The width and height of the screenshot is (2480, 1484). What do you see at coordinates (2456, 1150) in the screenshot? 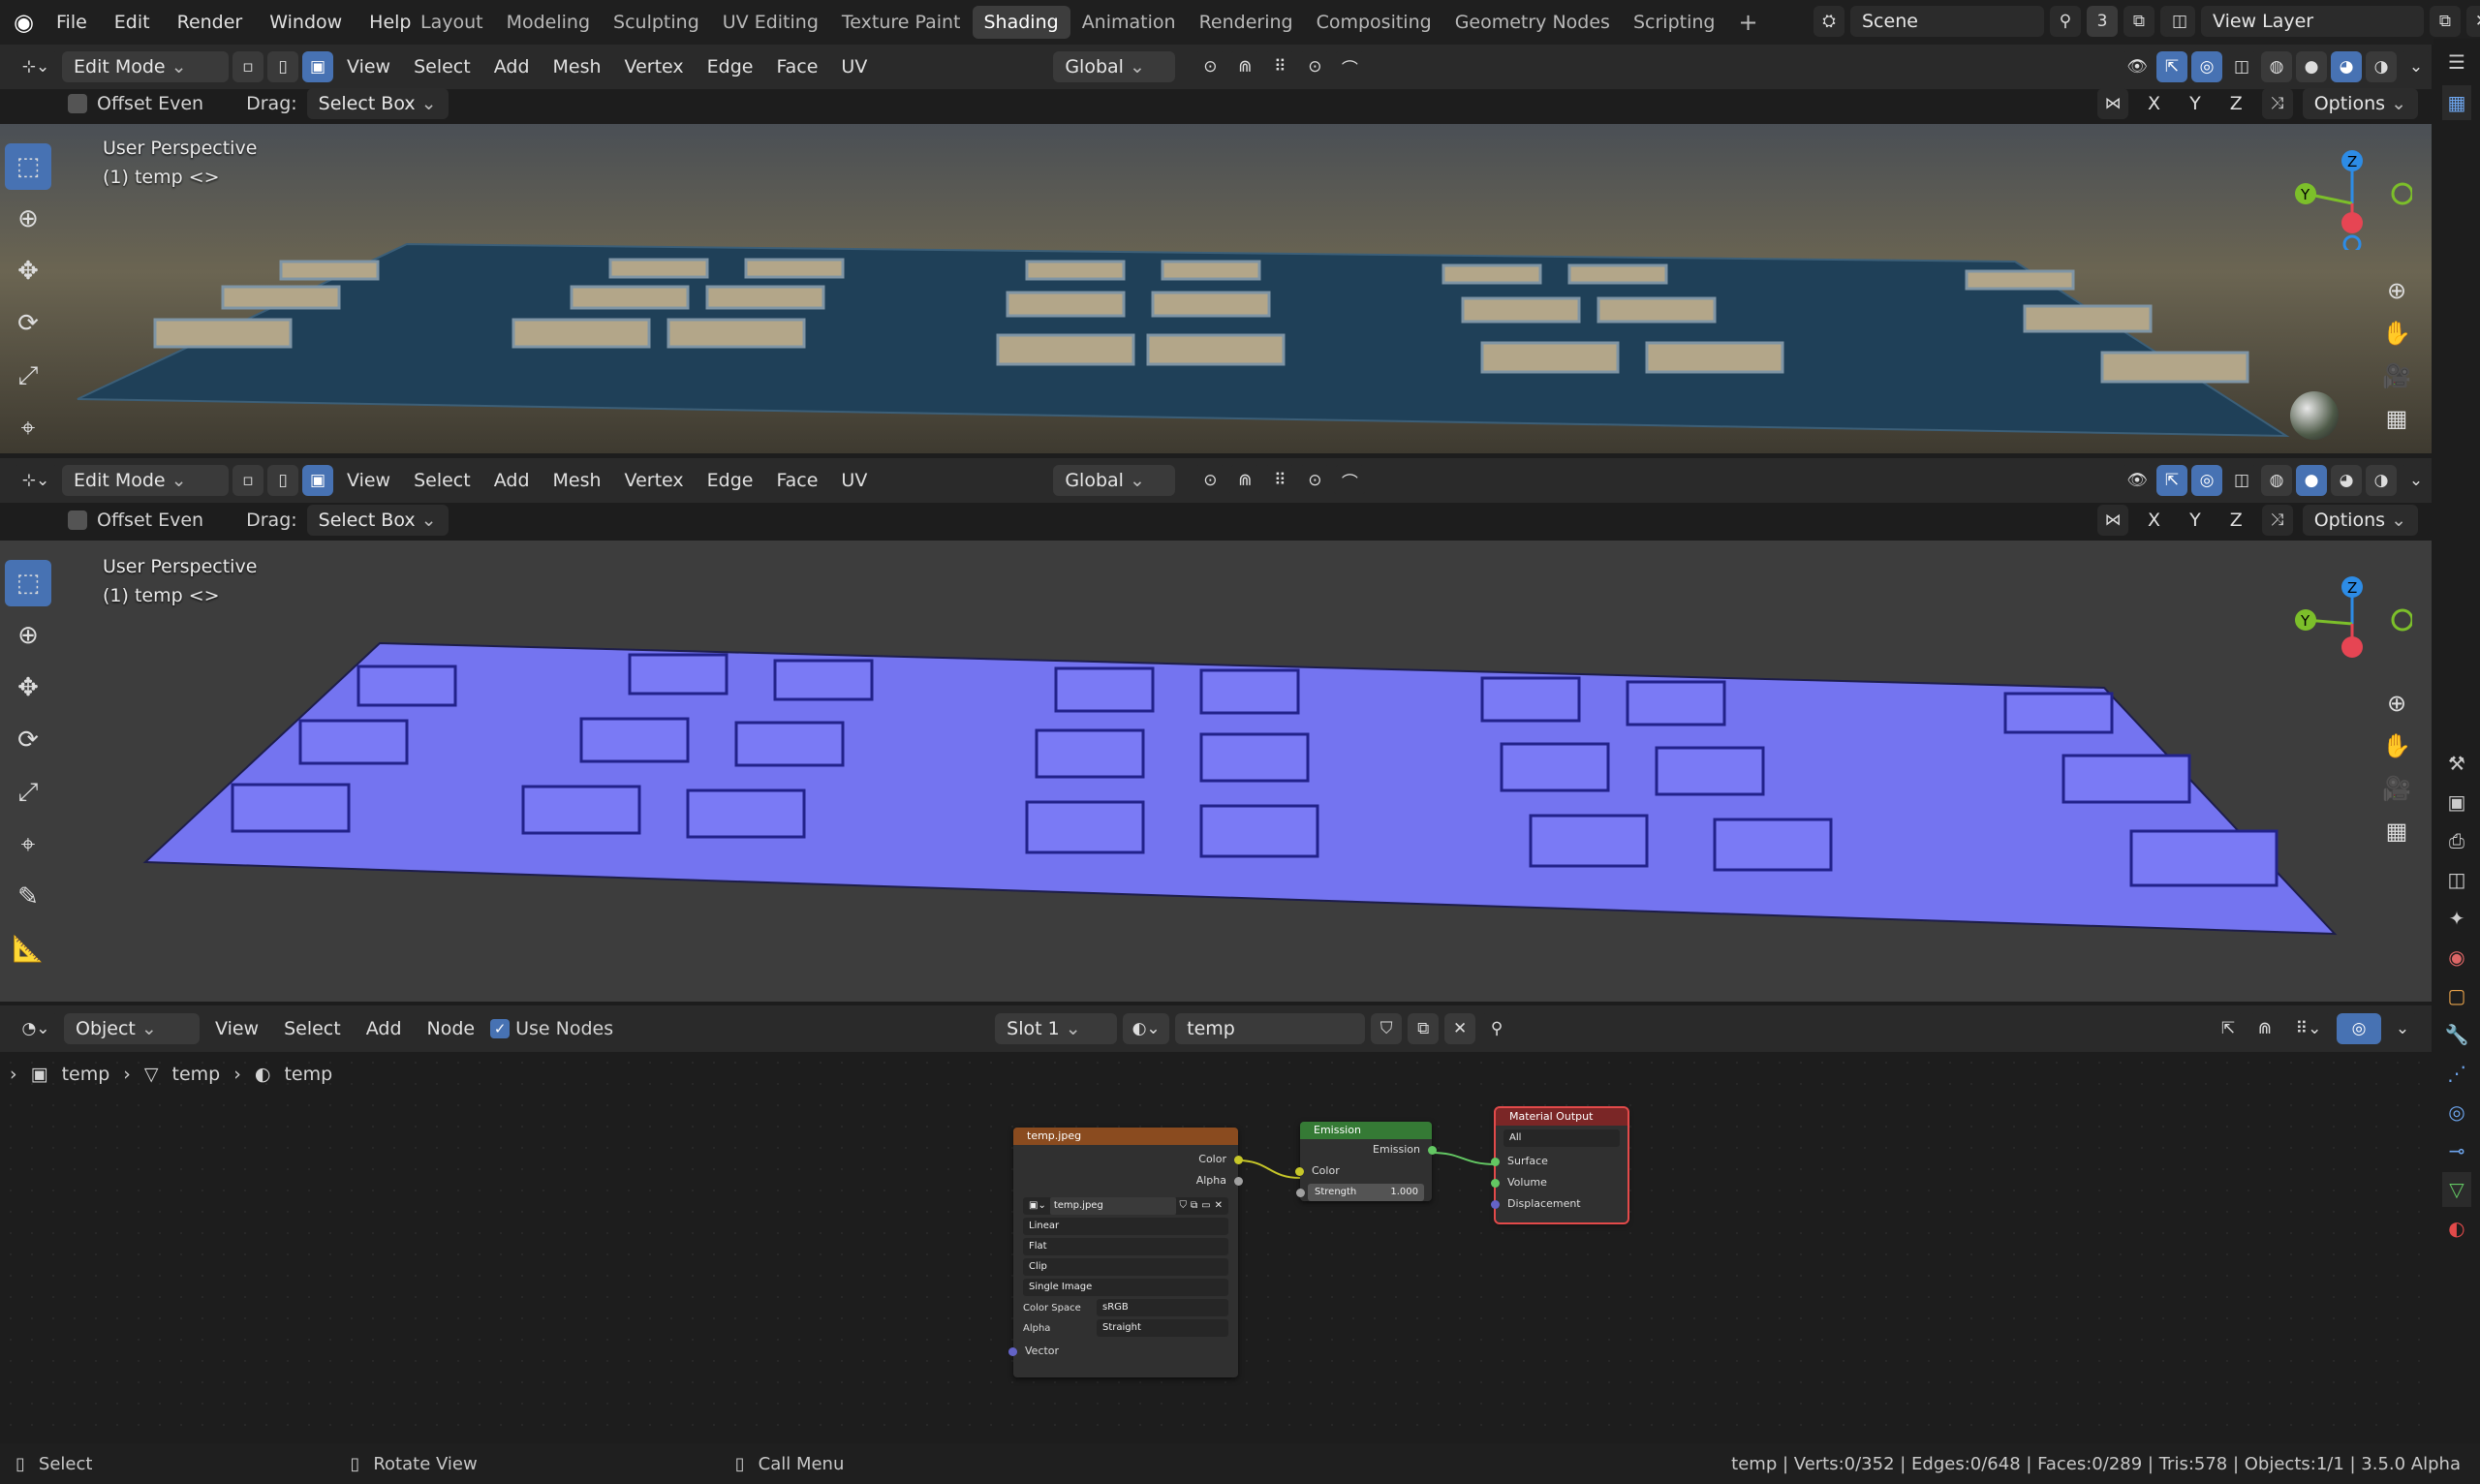
I see `constraints-properties-icon: ⊸` at bounding box center [2456, 1150].